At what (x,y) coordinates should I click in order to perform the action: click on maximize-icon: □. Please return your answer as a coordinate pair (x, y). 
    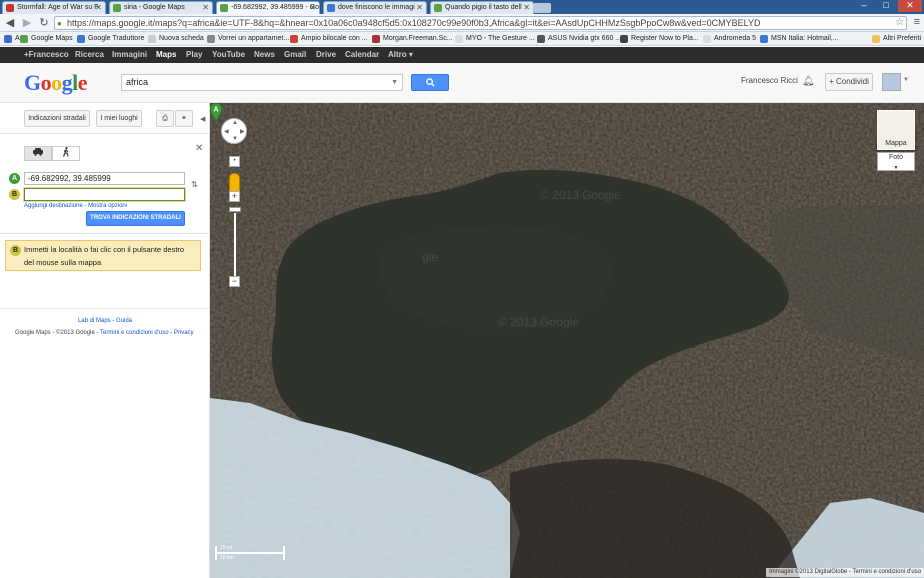
    Looking at the image, I should click on (886, 6).